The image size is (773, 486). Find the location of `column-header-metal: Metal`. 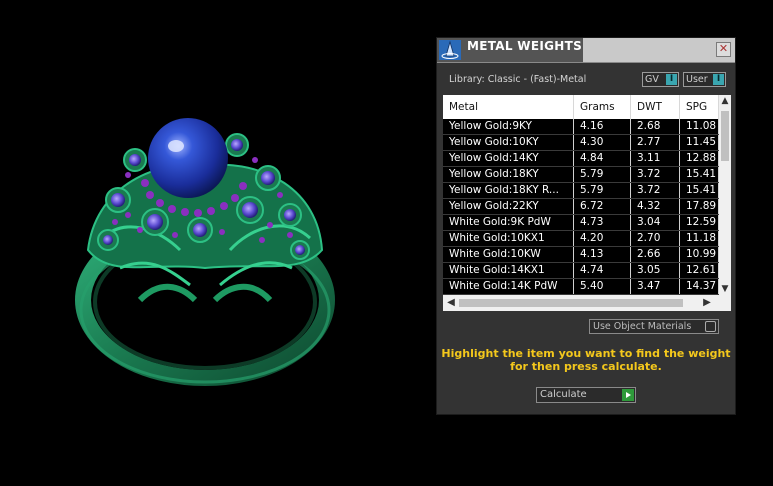

column-header-metal: Metal is located at coordinates (508, 107).